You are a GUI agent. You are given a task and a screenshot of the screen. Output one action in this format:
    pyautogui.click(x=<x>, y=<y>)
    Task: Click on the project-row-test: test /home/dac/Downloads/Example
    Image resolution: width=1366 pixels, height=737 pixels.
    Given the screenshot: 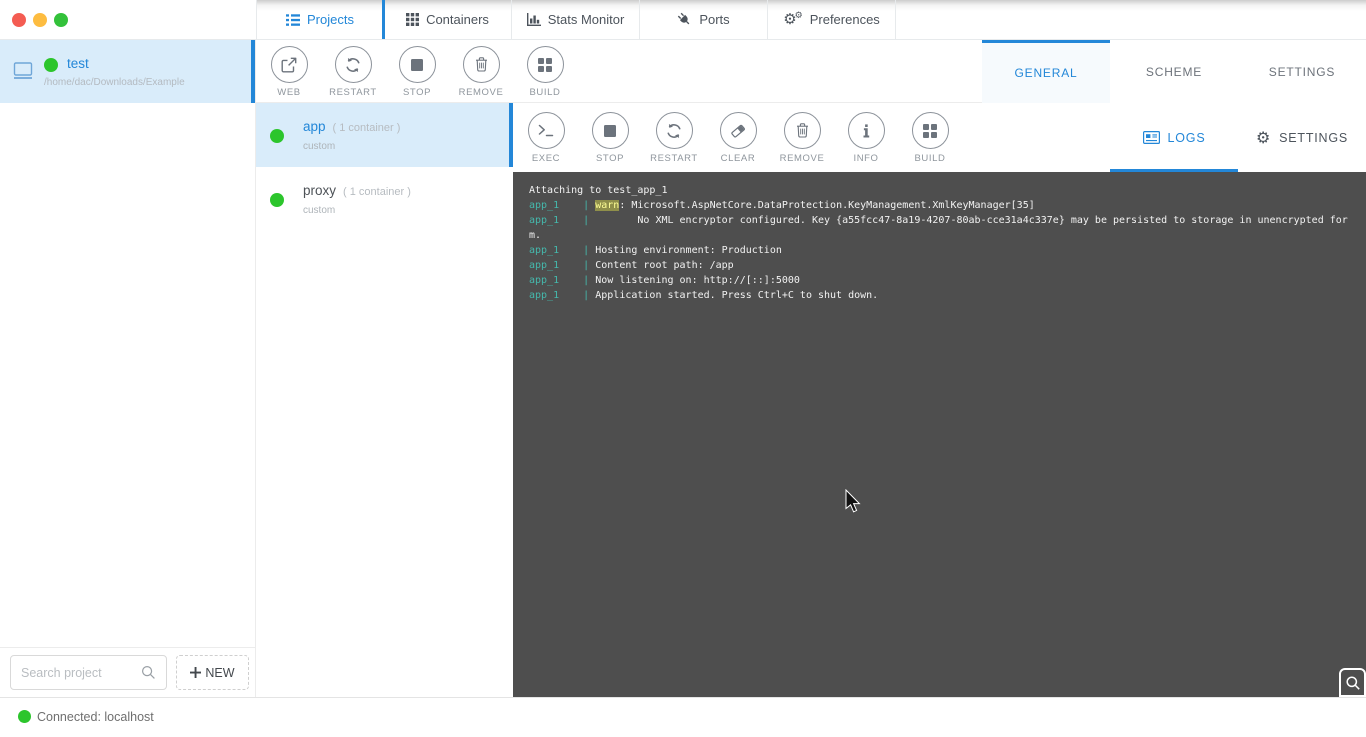 What is the action you would take?
    pyautogui.click(x=127, y=71)
    